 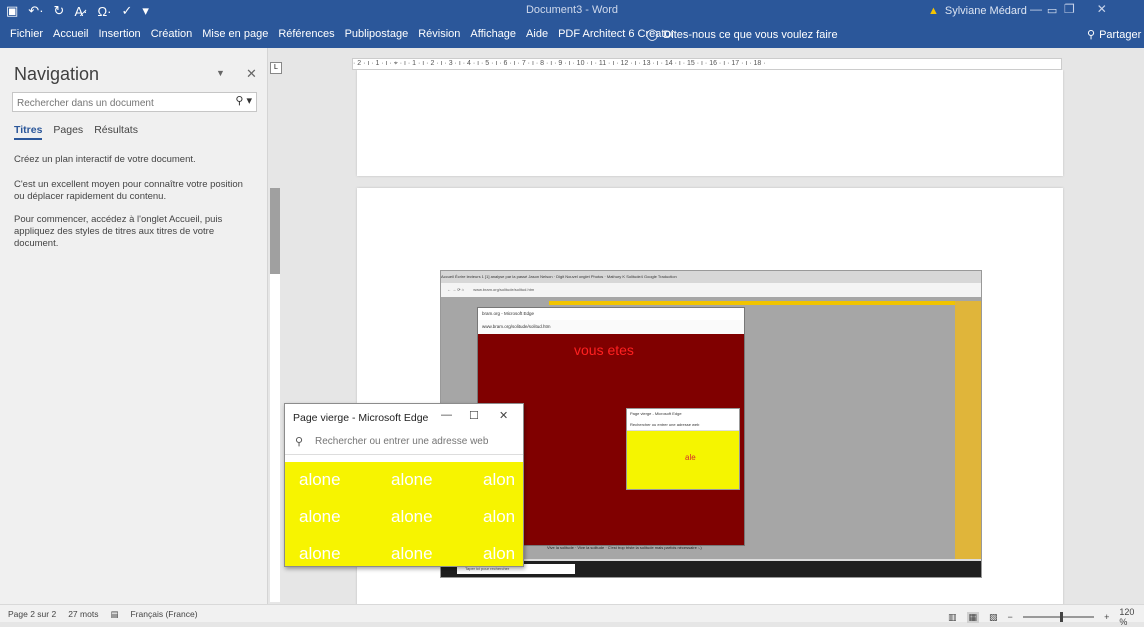 What do you see at coordinates (163, 614) in the screenshot?
I see `language: Français (France)` at bounding box center [163, 614].